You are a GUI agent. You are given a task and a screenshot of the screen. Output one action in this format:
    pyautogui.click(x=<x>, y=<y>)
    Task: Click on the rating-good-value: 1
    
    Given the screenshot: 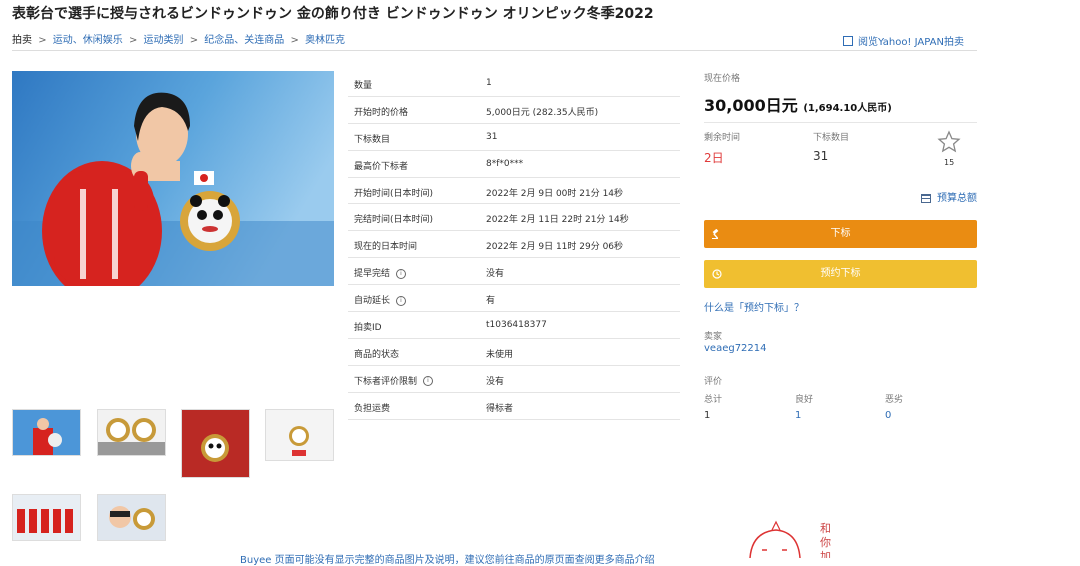 What is the action you would take?
    pyautogui.click(x=798, y=415)
    